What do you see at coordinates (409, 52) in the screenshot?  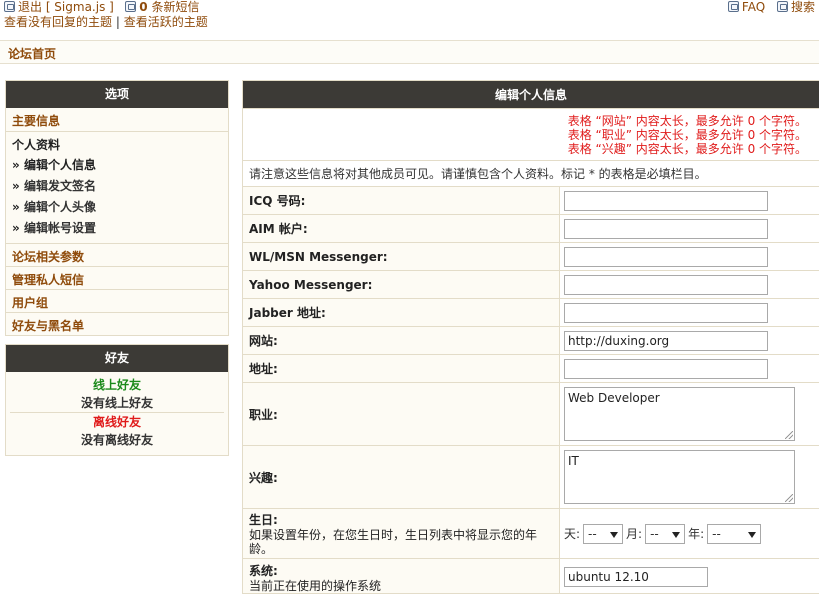 I see `breadcrumb: 论坛首页` at bounding box center [409, 52].